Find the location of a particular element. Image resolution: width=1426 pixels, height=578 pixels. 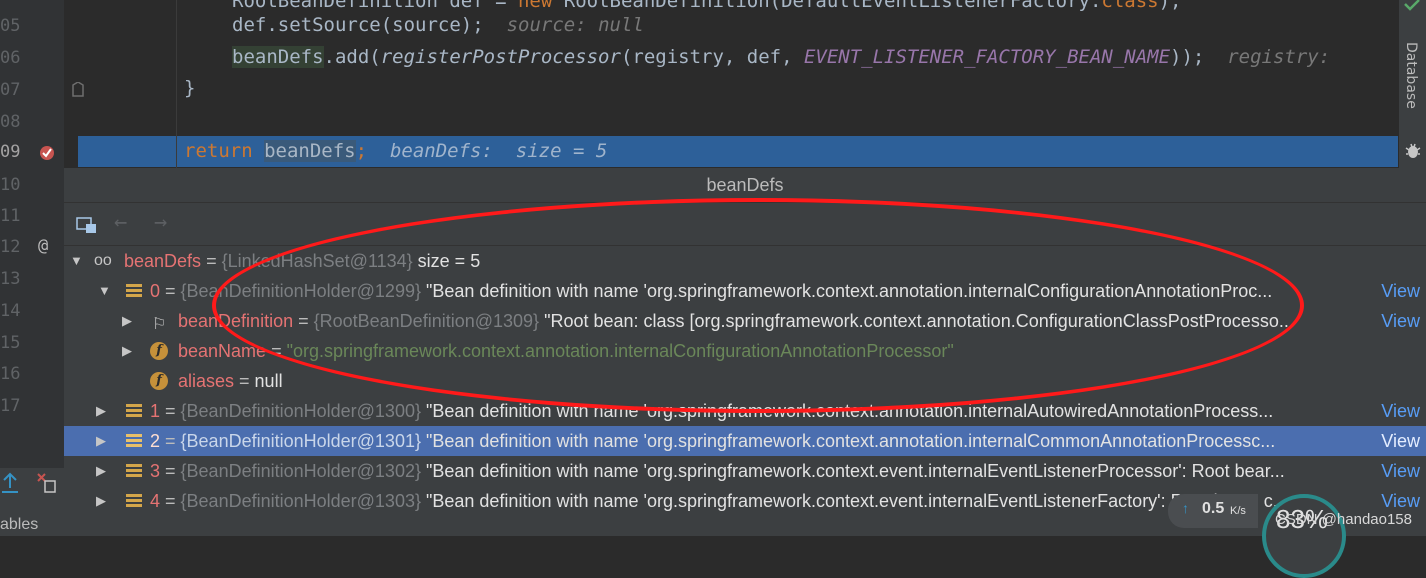

bug-icon is located at coordinates (1413, 151).